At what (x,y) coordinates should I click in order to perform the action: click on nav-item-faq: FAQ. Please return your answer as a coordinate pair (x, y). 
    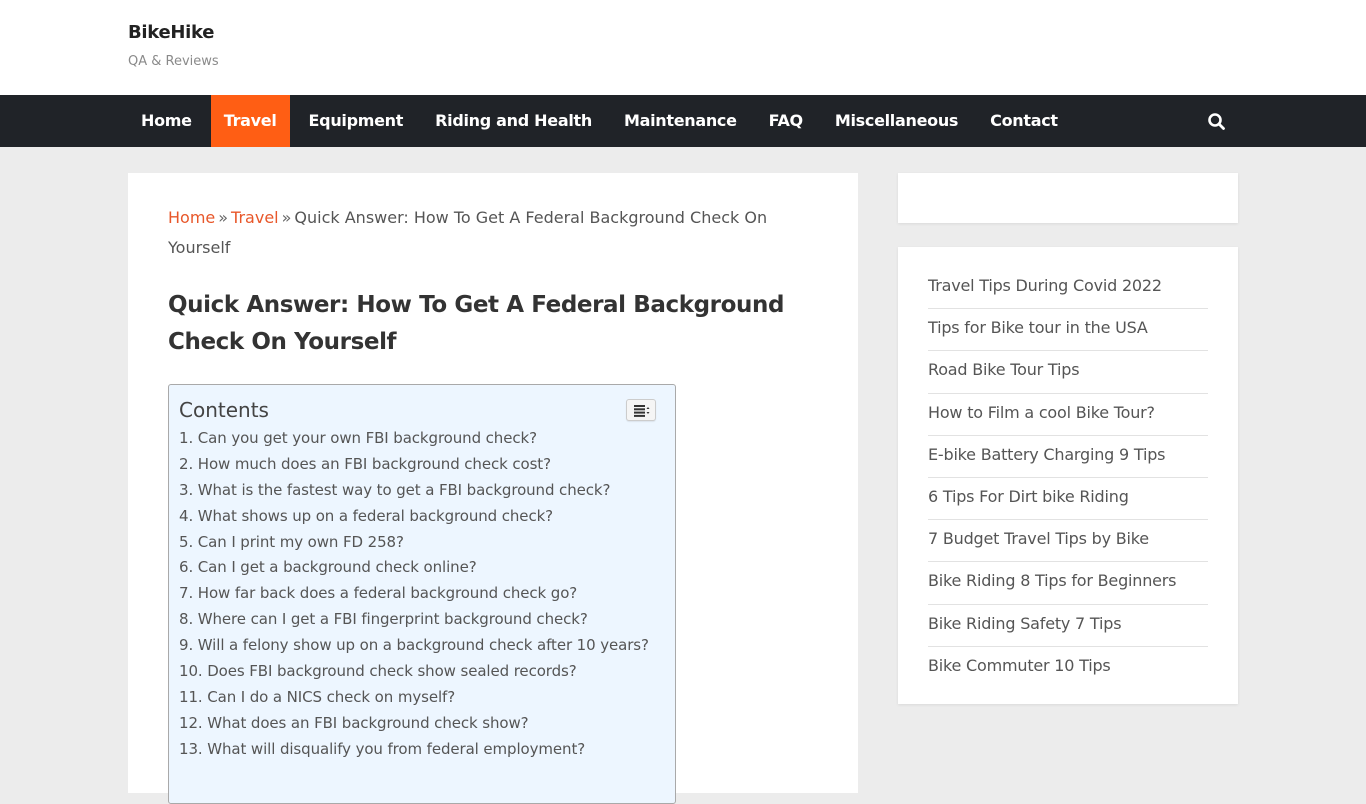
    Looking at the image, I should click on (786, 121).